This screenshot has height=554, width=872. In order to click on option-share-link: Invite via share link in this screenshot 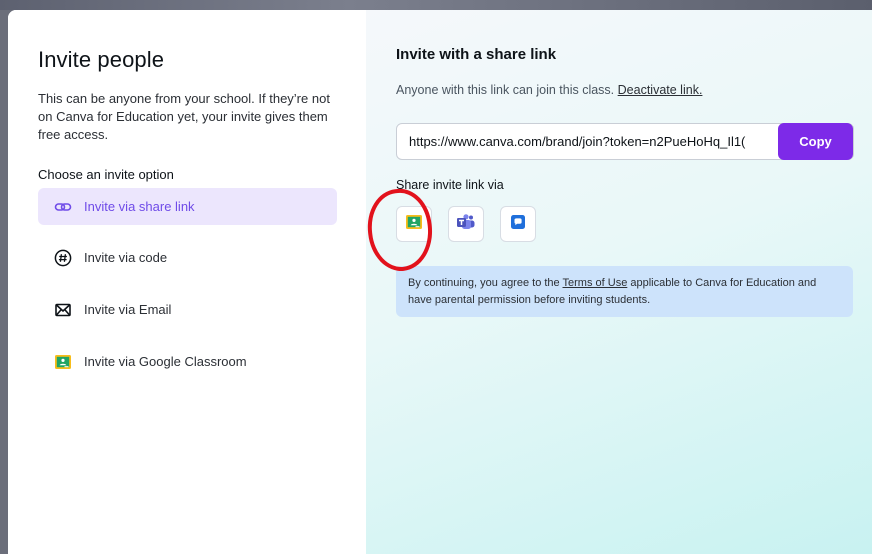, I will do `click(187, 206)`.